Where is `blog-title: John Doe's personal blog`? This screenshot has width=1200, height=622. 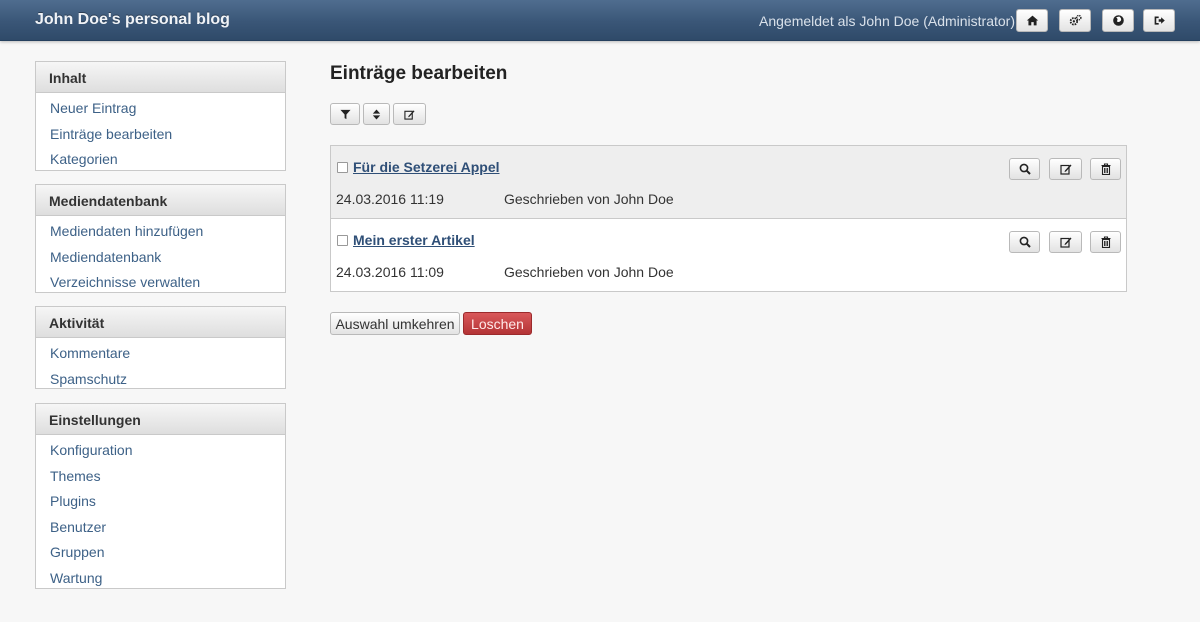
blog-title: John Doe's personal blog is located at coordinates (132, 20).